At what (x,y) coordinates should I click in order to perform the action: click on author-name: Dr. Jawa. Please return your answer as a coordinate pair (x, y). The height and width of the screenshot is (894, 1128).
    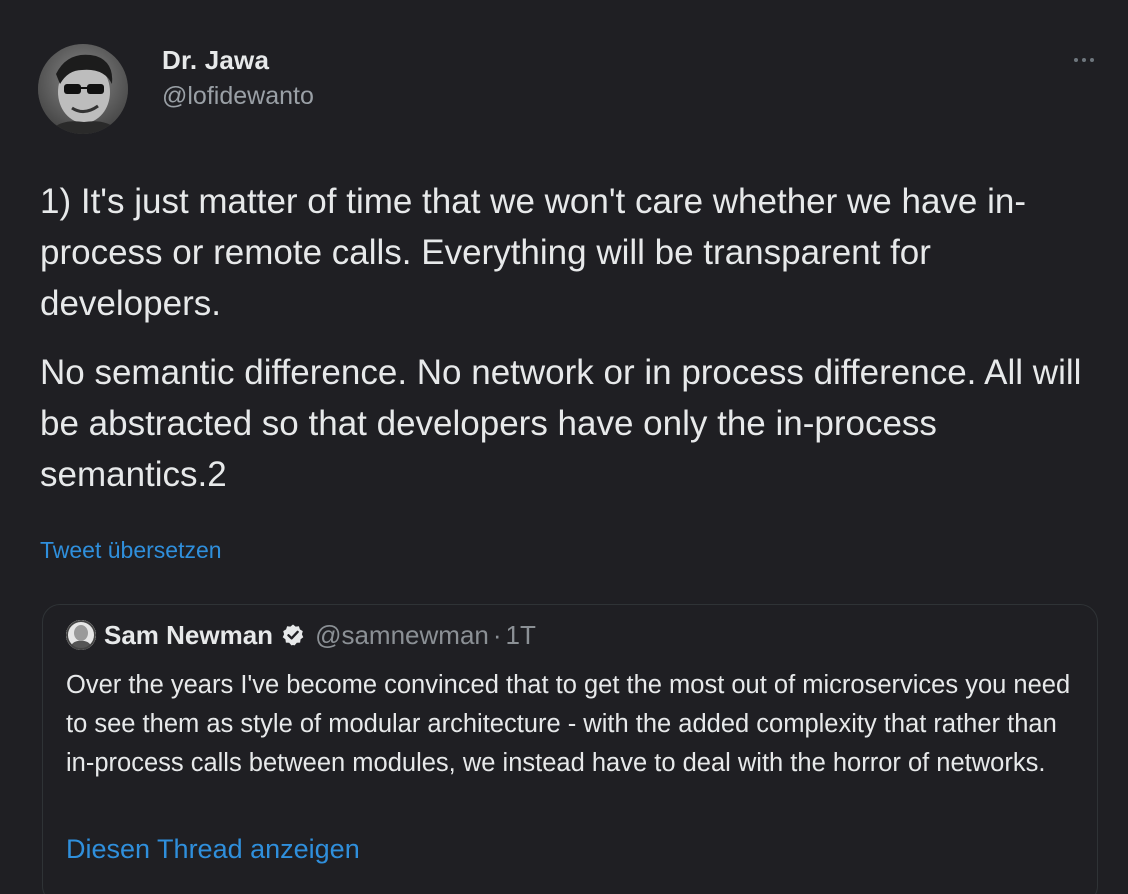
    Looking at the image, I should click on (215, 60).